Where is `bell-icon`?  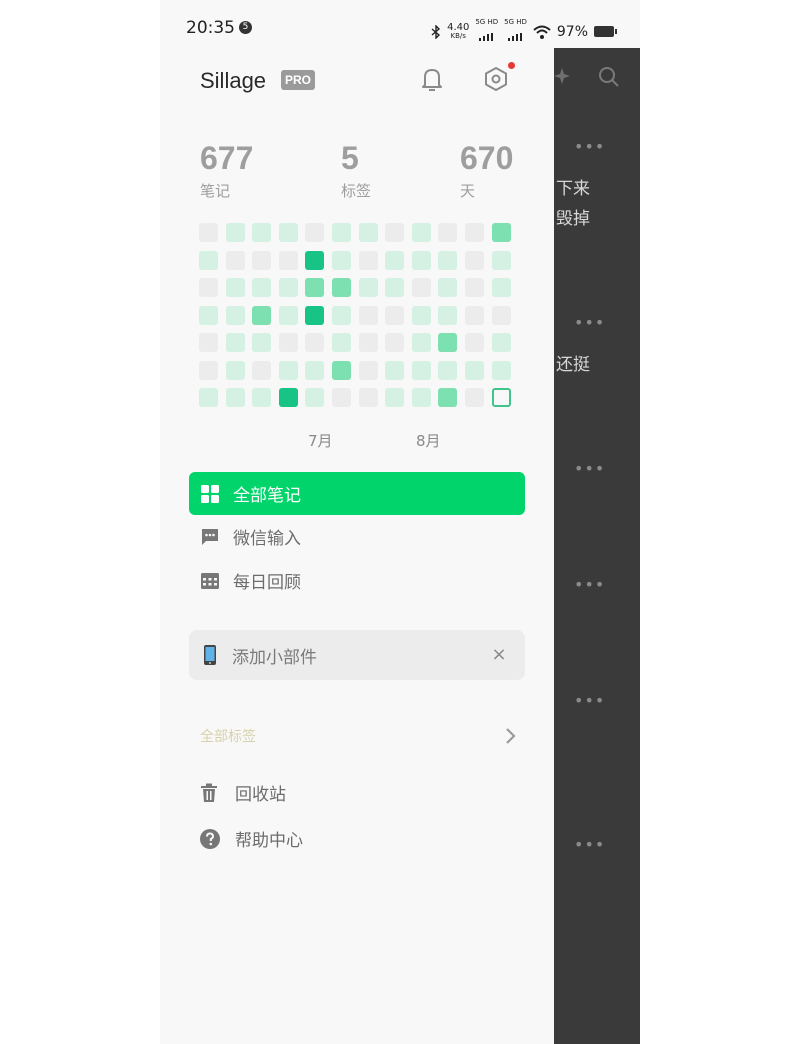
bell-icon is located at coordinates (432, 79).